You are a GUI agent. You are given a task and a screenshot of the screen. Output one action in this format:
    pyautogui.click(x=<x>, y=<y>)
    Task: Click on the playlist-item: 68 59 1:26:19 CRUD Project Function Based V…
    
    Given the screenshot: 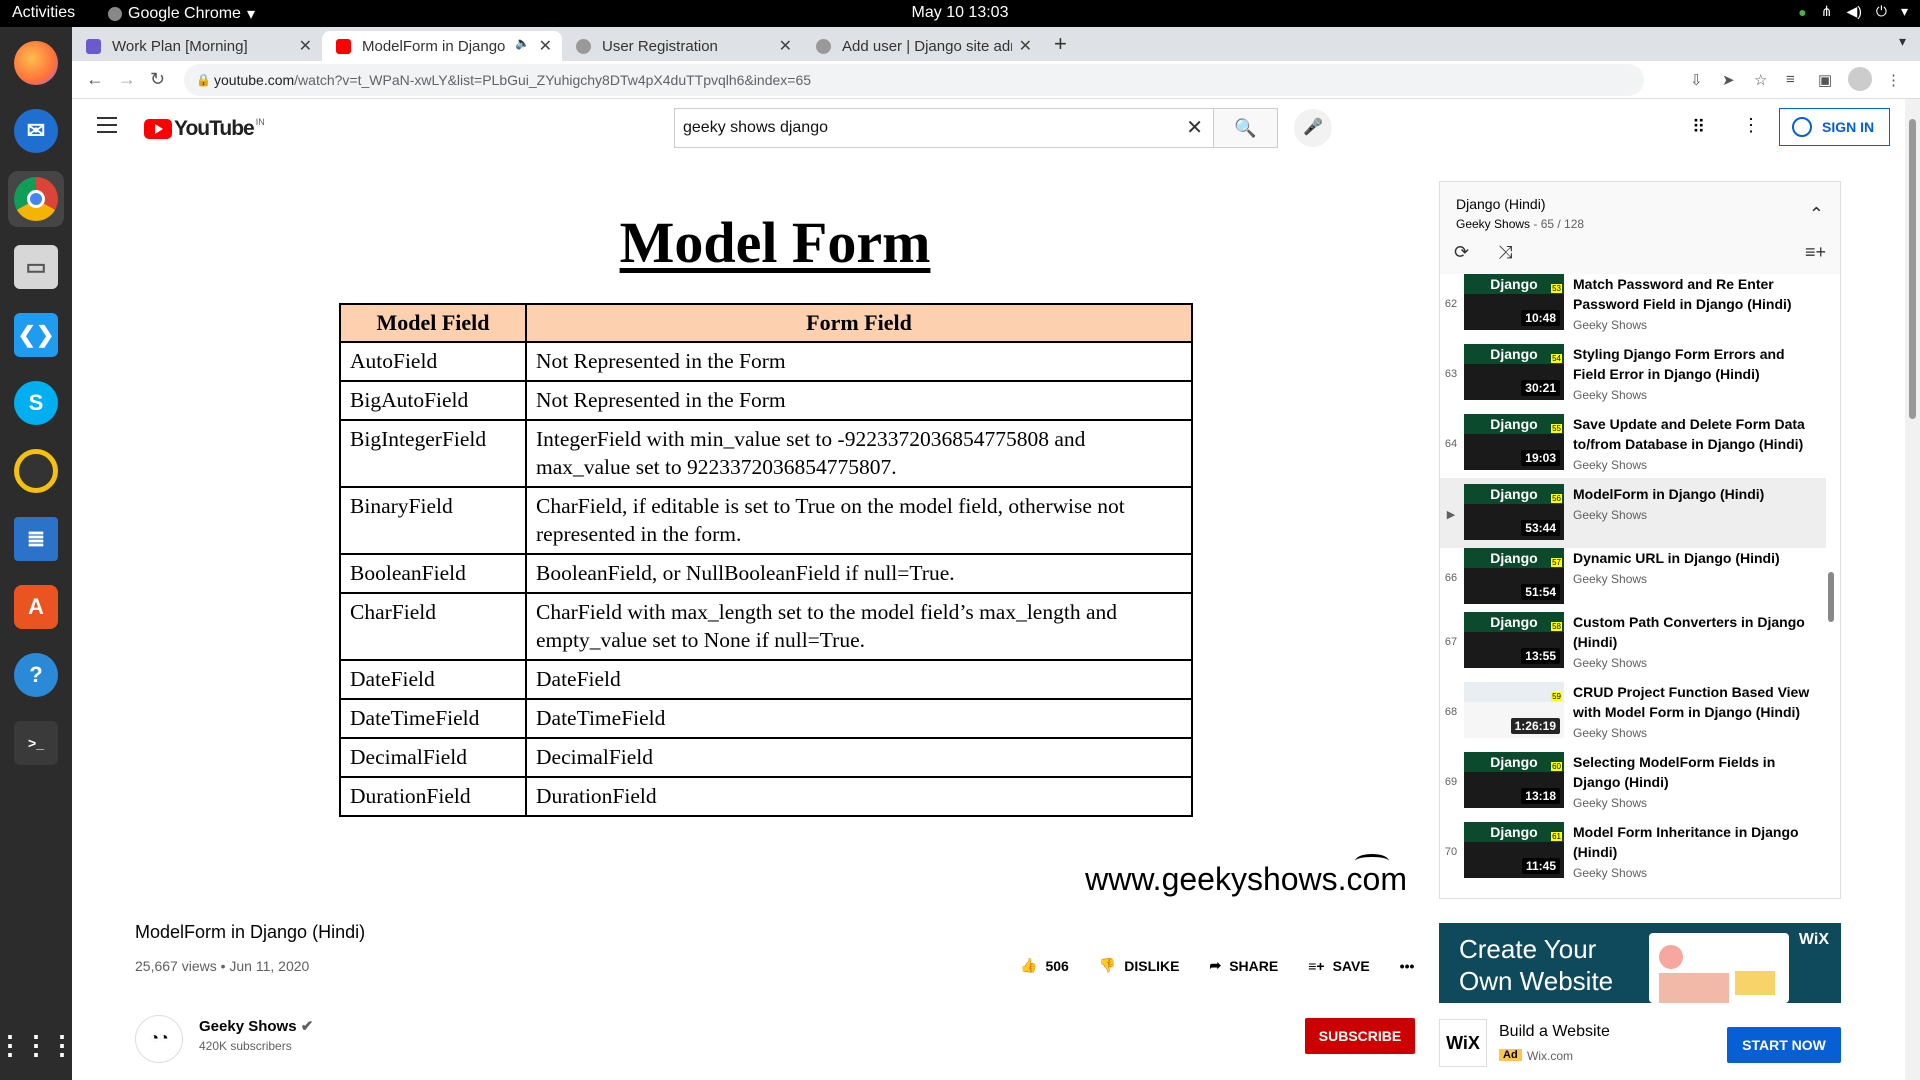 What is the action you would take?
    pyautogui.click(x=1633, y=711)
    